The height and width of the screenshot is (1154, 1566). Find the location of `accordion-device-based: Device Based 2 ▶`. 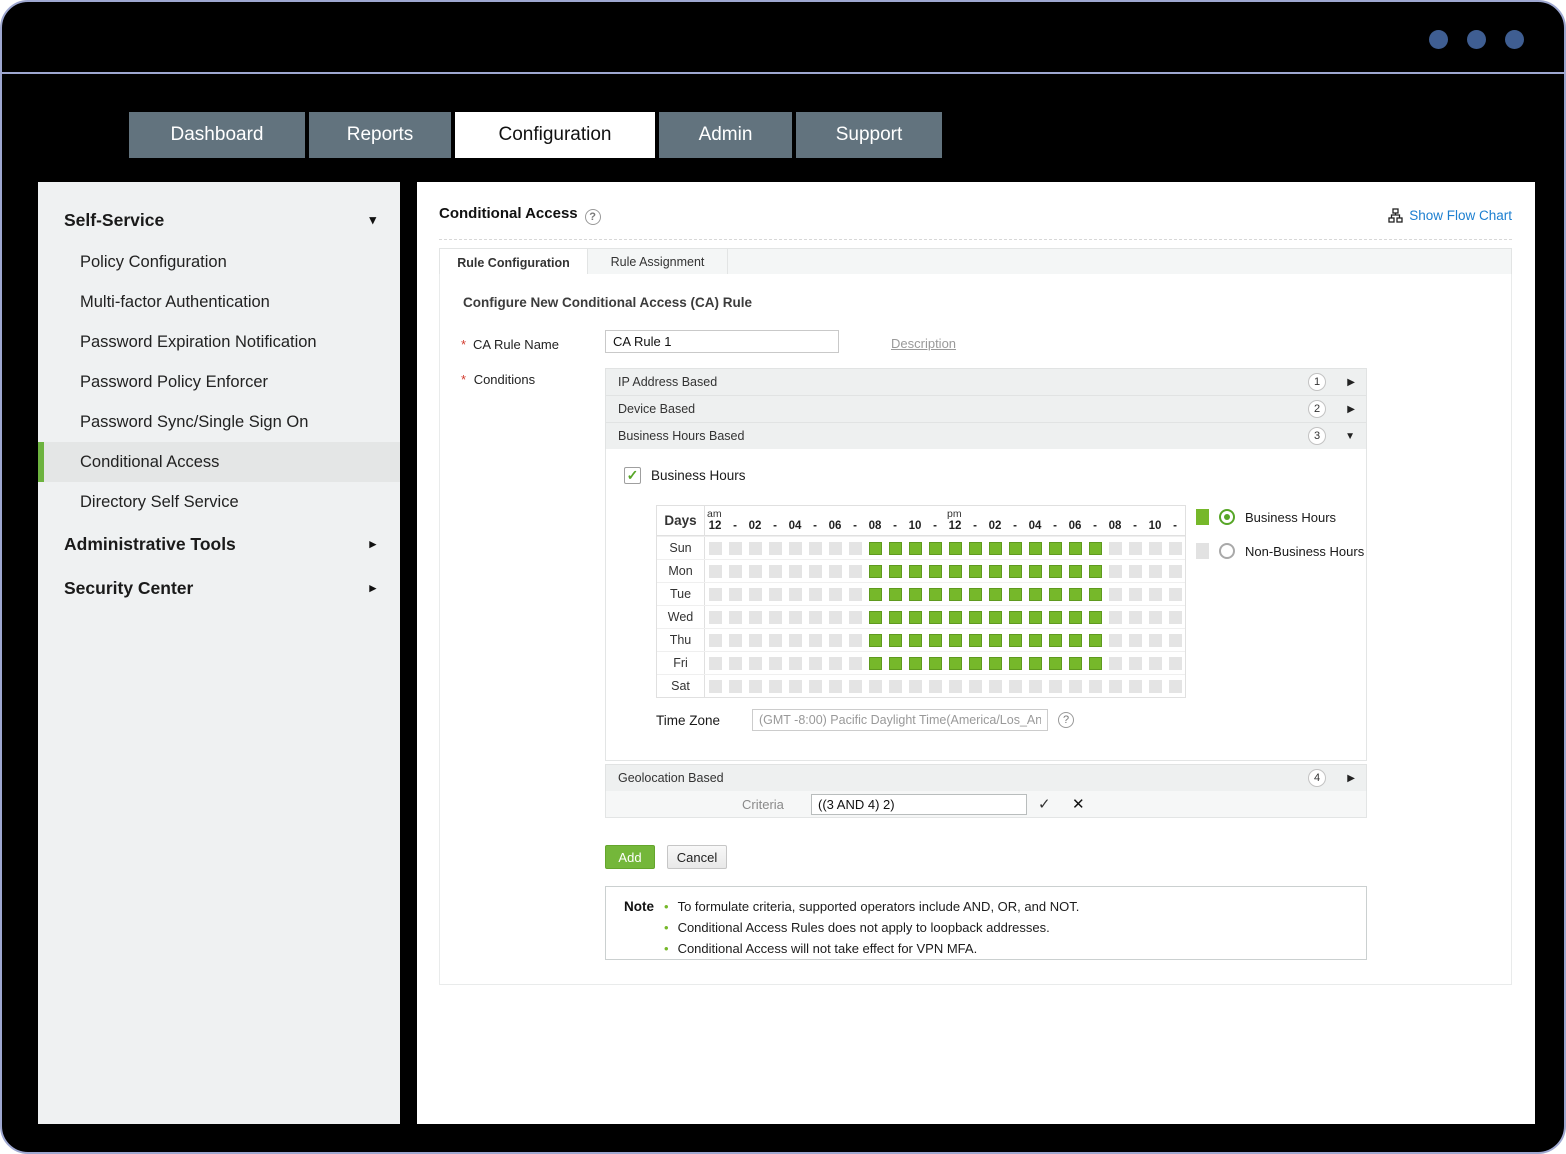

accordion-device-based: Device Based 2 ▶ is located at coordinates (986, 409).